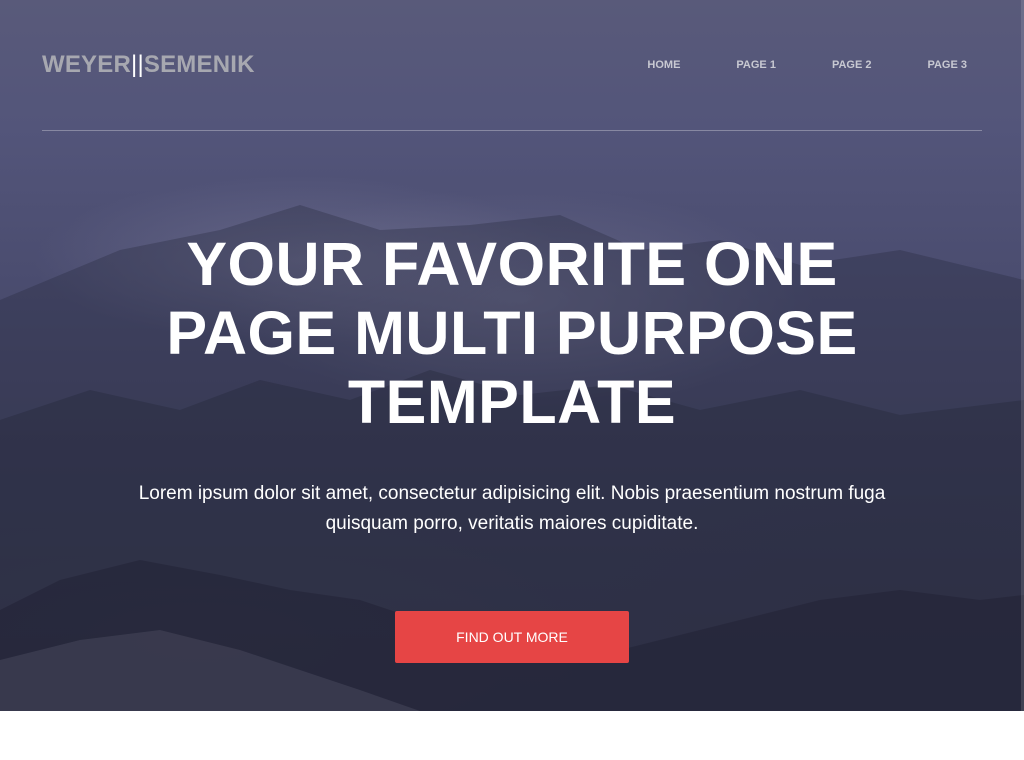  Describe the element at coordinates (947, 65) in the screenshot. I see `nav-item-page-3: PAGE 3` at that location.